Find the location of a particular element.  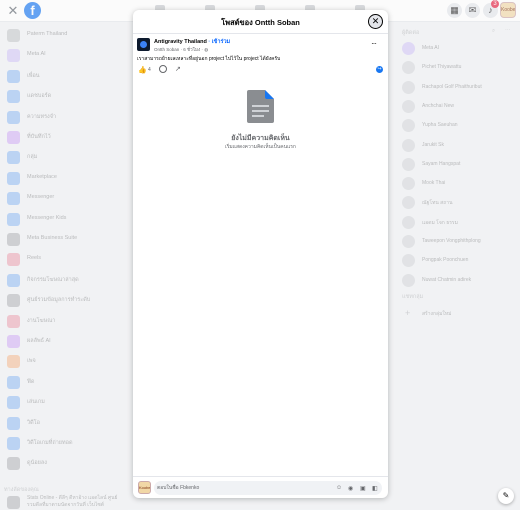

page-name-link: Antigravity Thailand is located at coordinates (180, 42).